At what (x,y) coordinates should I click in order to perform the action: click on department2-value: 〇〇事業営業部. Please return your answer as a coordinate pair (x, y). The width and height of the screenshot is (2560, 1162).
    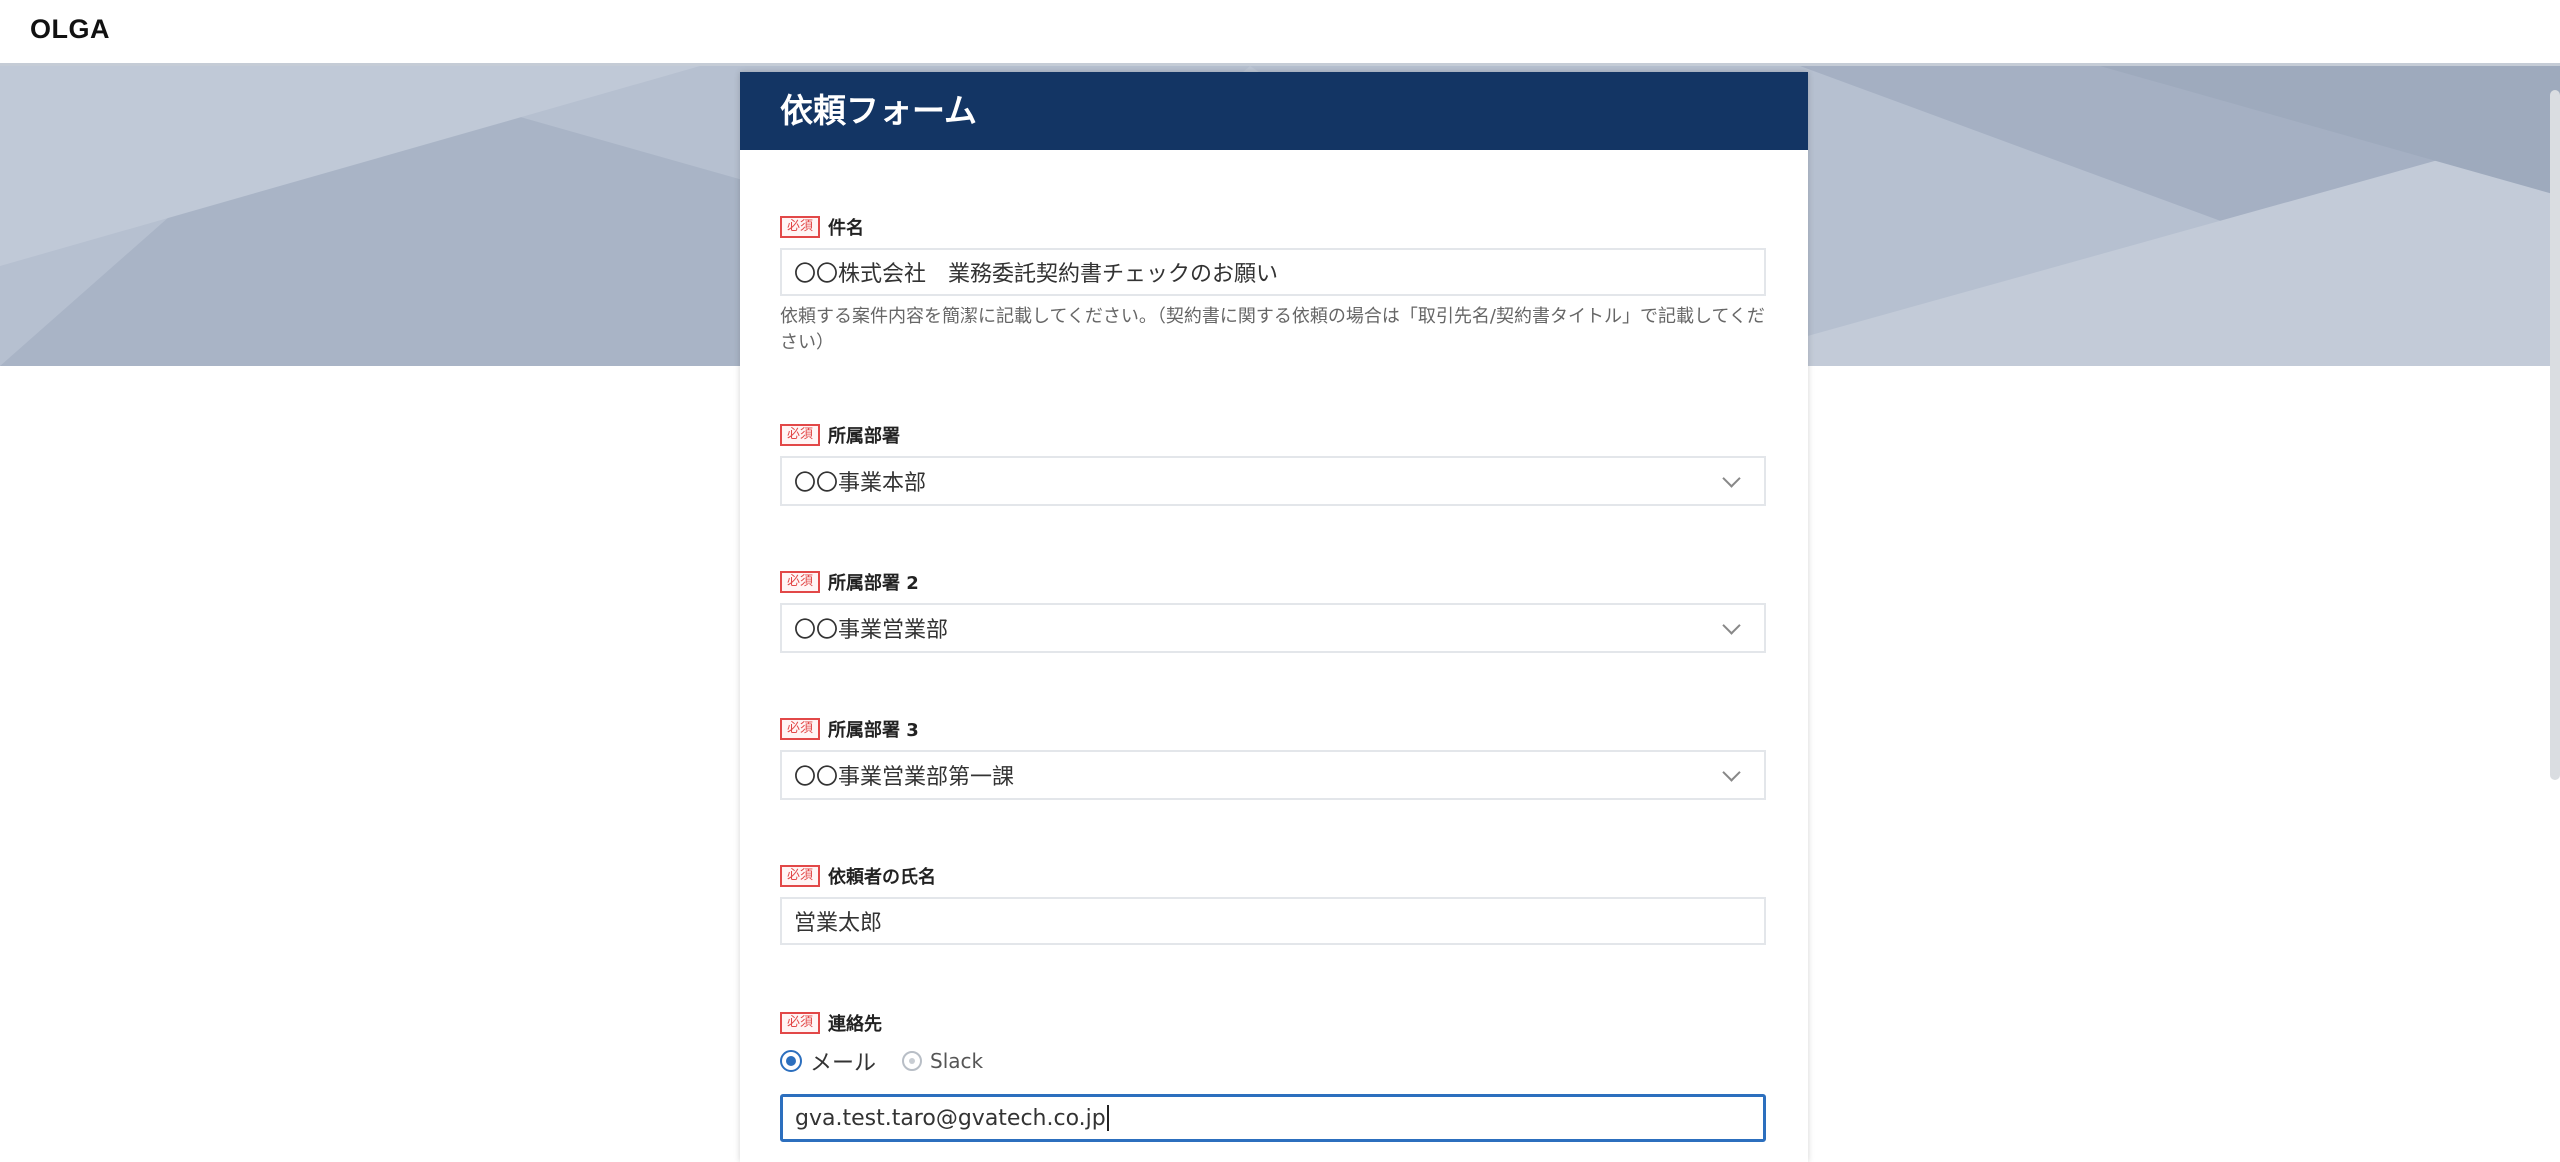
    Looking at the image, I should click on (871, 630).